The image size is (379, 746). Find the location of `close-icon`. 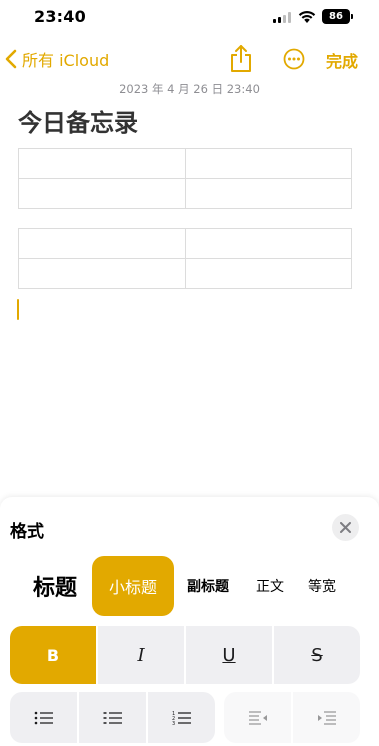

close-icon is located at coordinates (345, 527).